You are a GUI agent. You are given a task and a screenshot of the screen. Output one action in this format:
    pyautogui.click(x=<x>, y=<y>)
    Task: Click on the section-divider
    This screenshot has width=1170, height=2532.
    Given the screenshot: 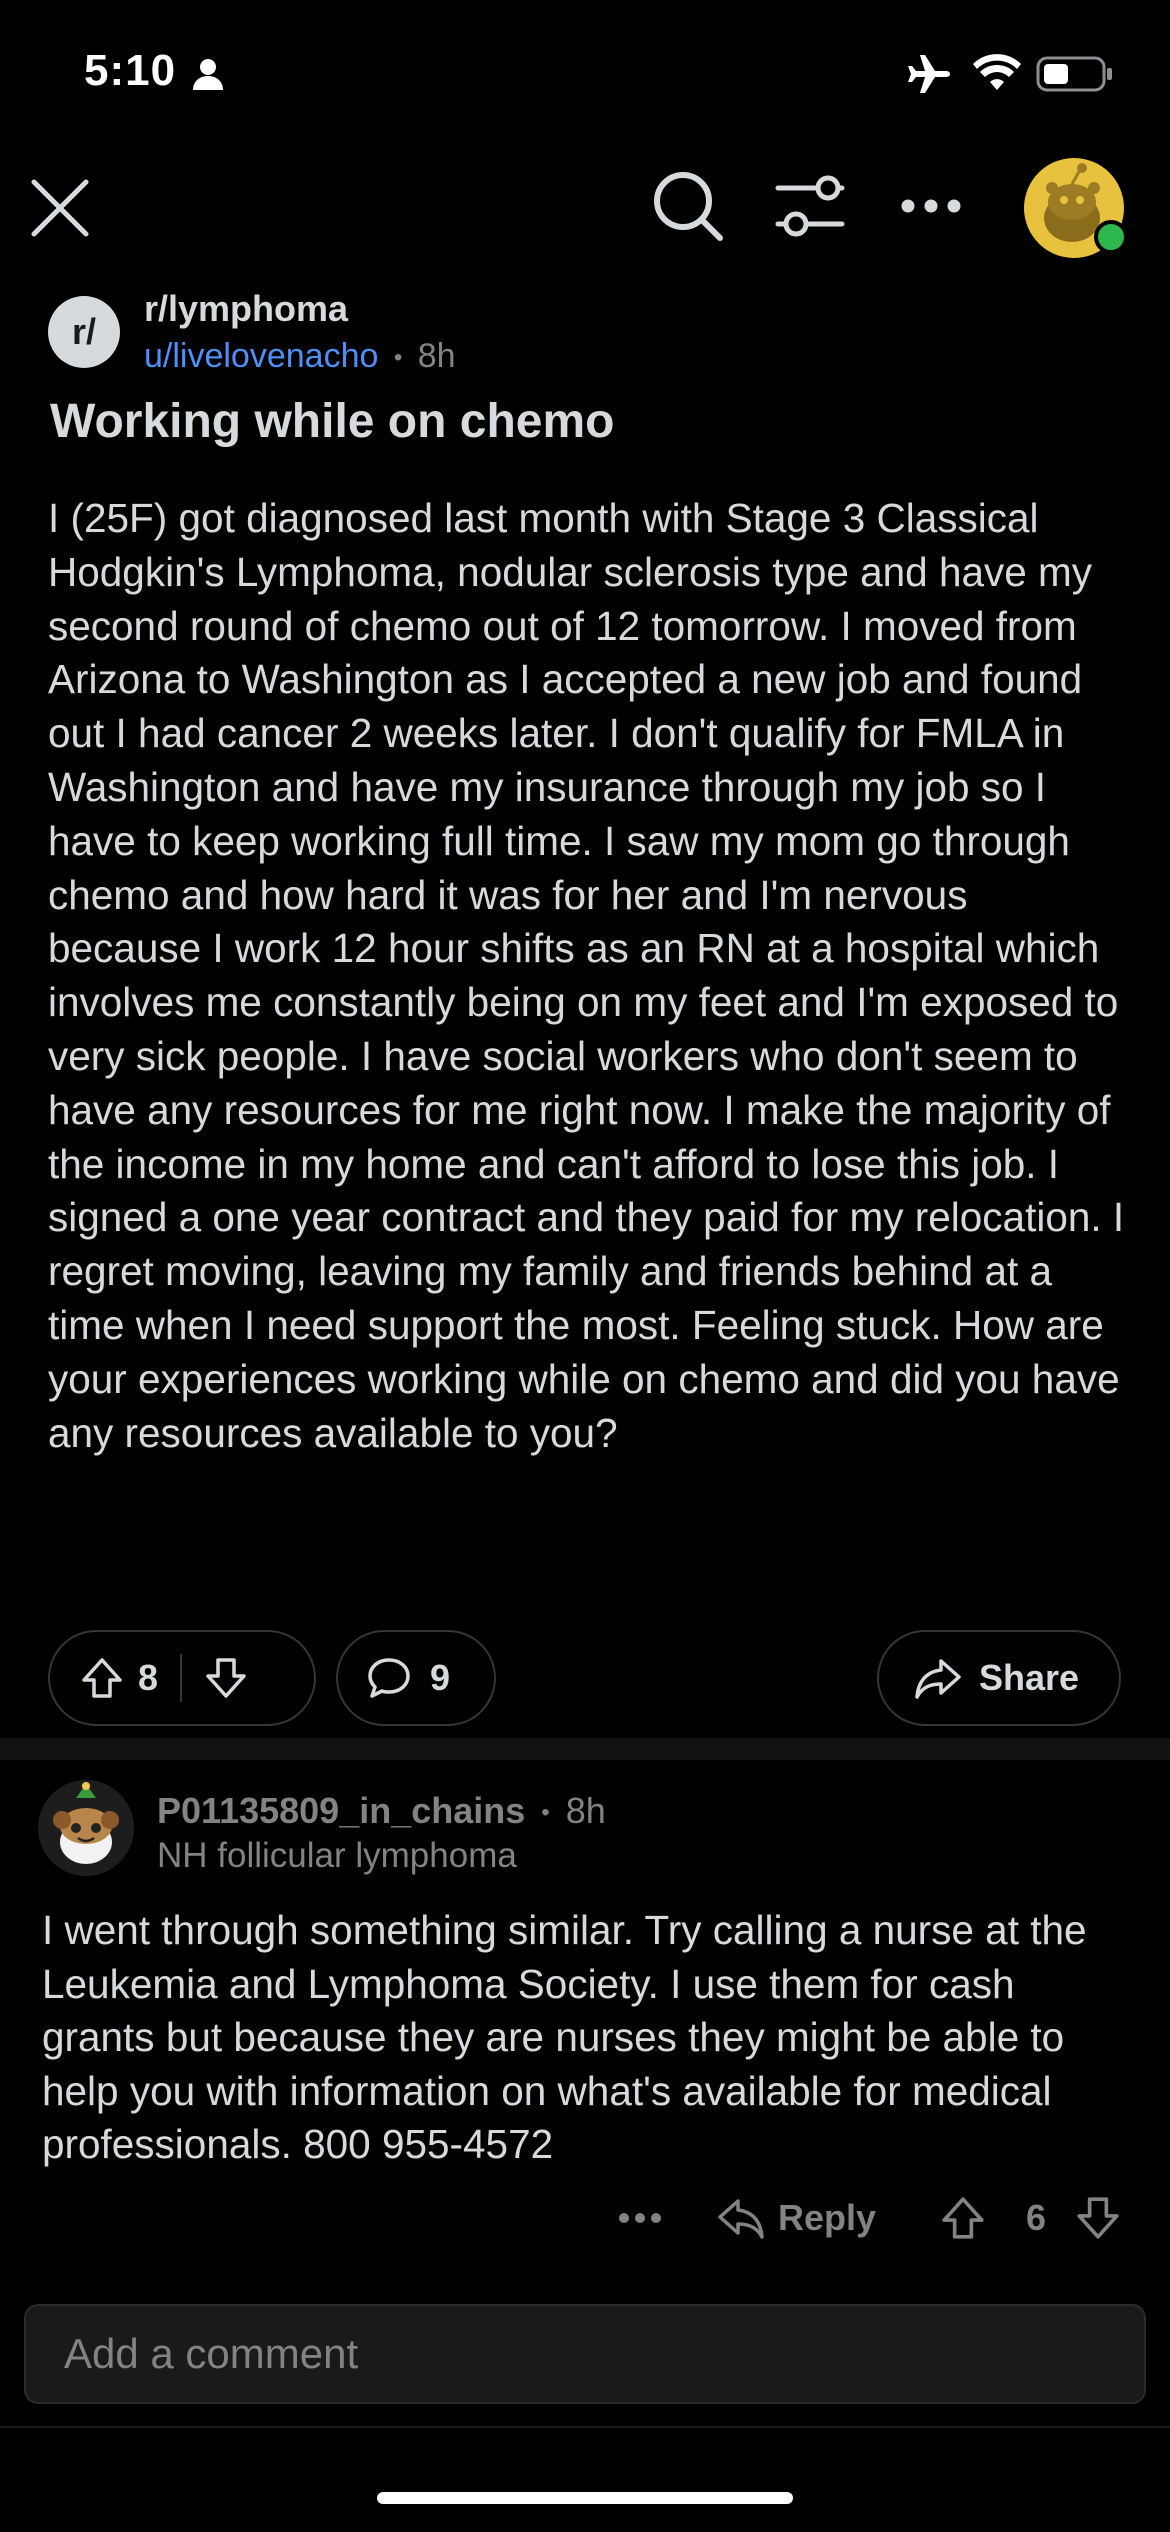 What is the action you would take?
    pyautogui.click(x=585, y=1749)
    